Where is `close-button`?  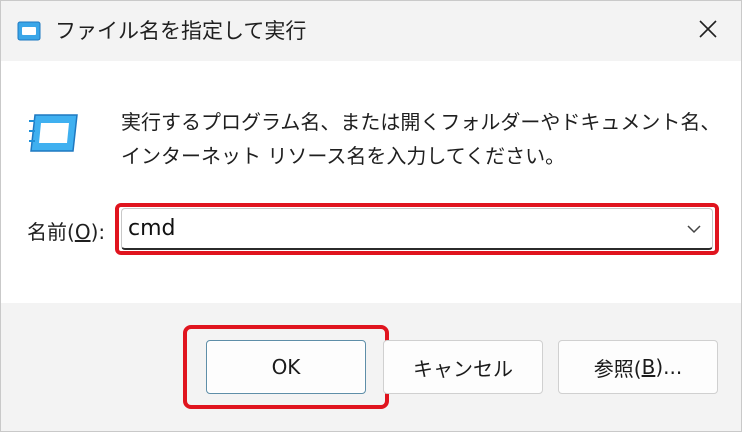
close-button is located at coordinates (708, 31).